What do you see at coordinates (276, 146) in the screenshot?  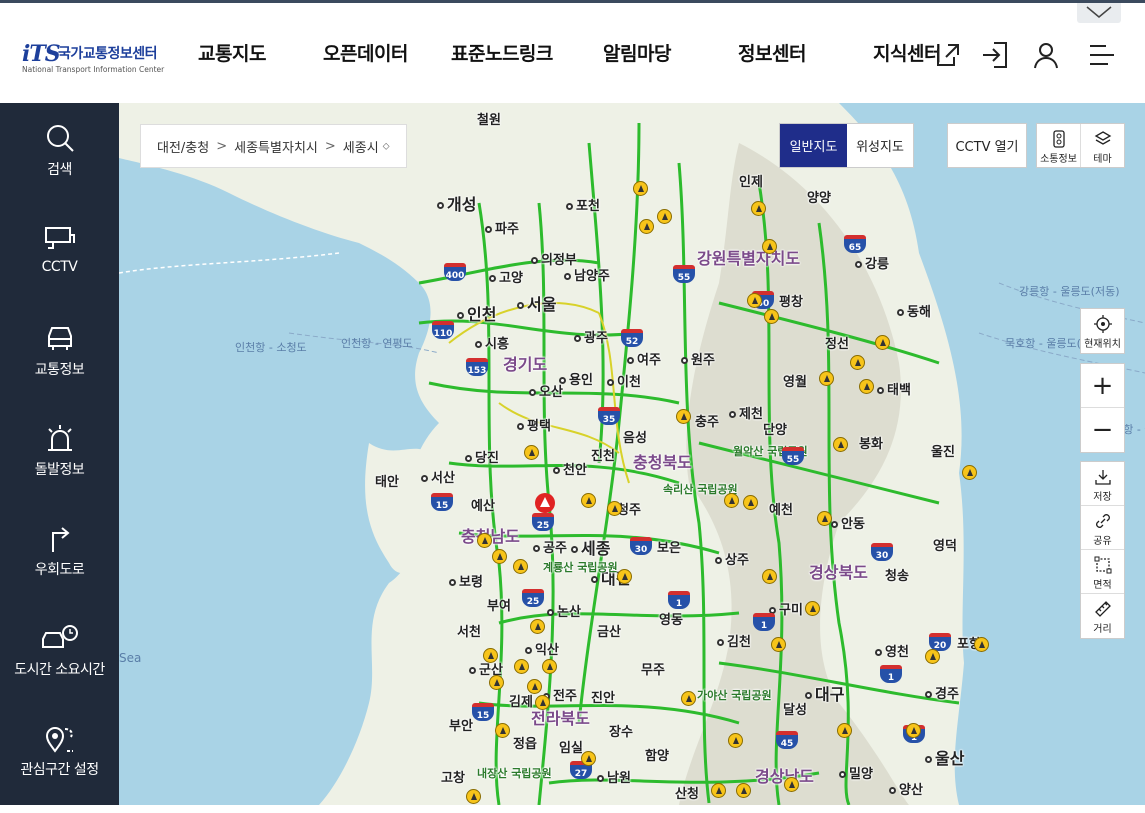 I see `breadcrumb-item: 세종특별자치시` at bounding box center [276, 146].